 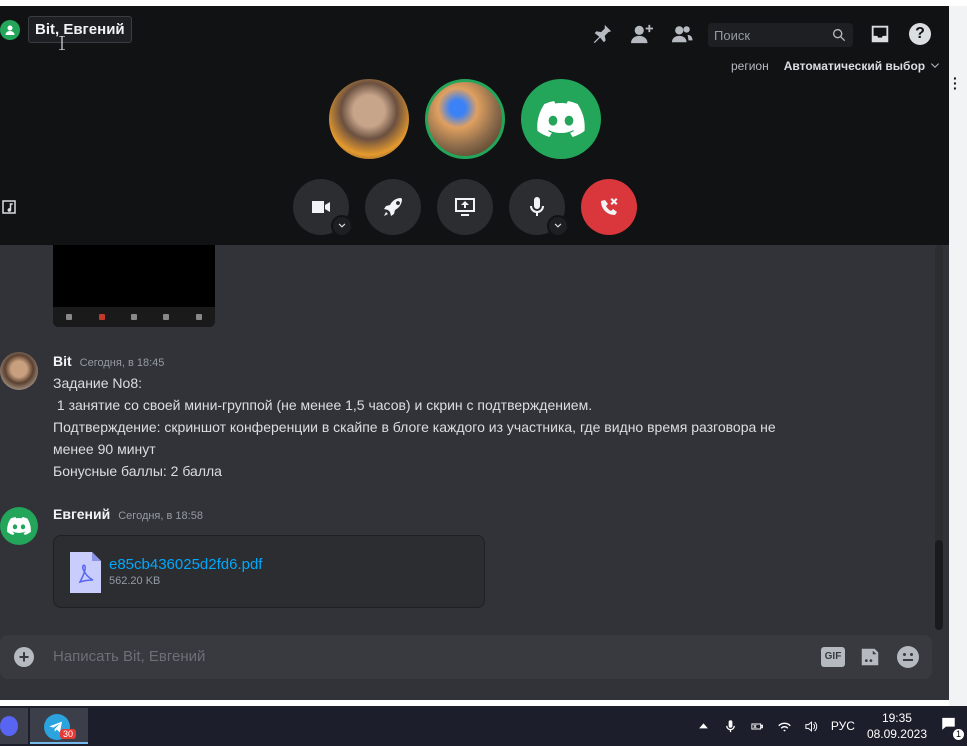 I want to click on participant-avatar-speaking, so click(x=465, y=119).